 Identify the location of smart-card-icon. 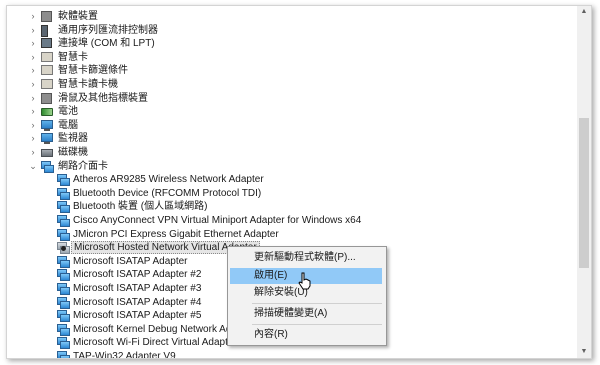
(47, 56).